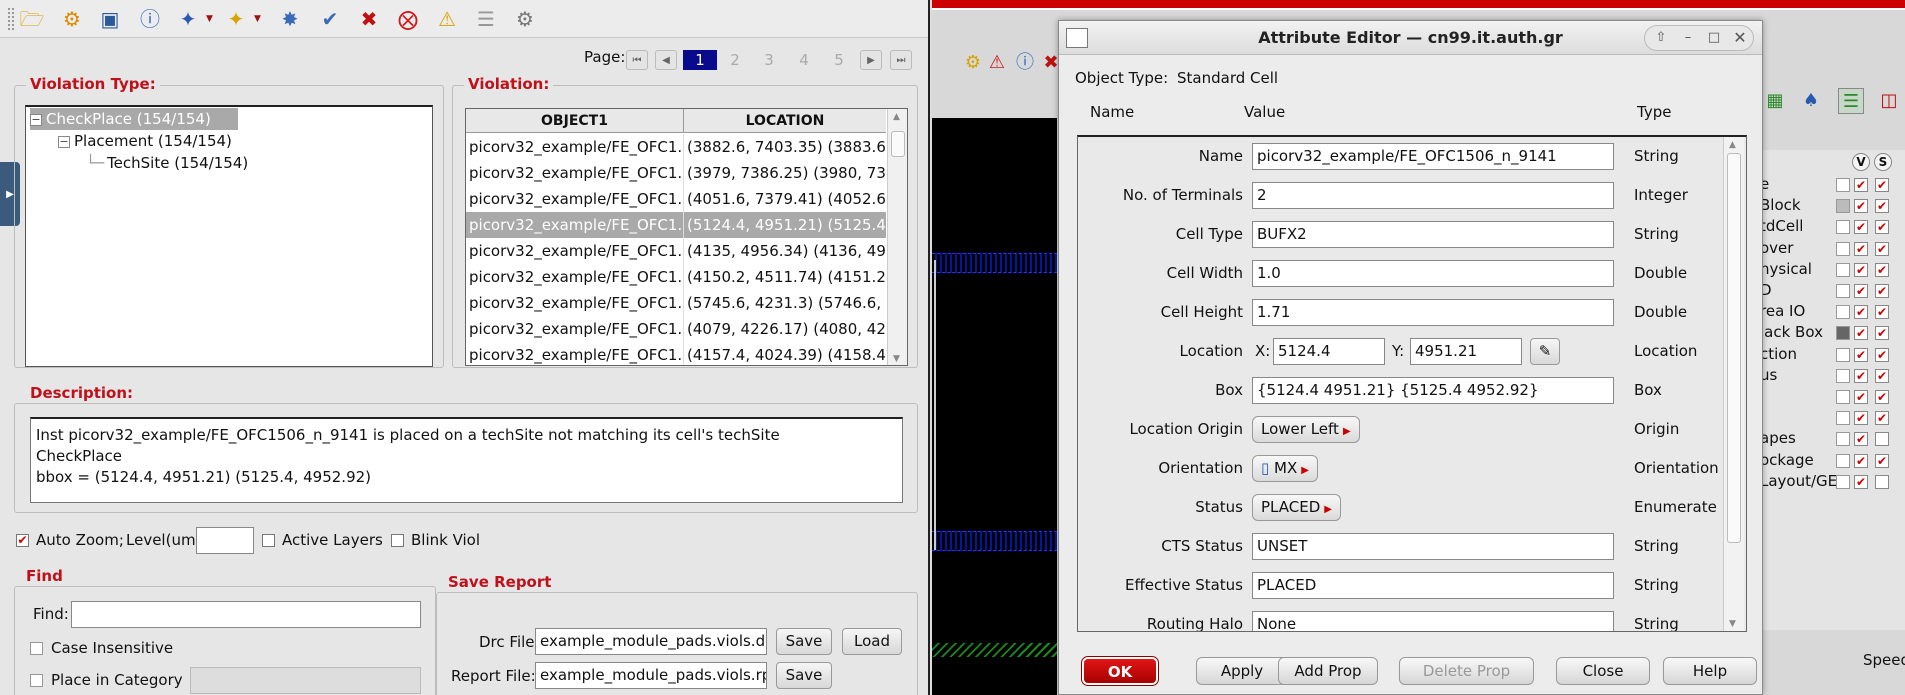 This screenshot has height=695, width=1905. Describe the element at coordinates (997, 63) in the screenshot. I see `warning-icon: ⚠` at that location.